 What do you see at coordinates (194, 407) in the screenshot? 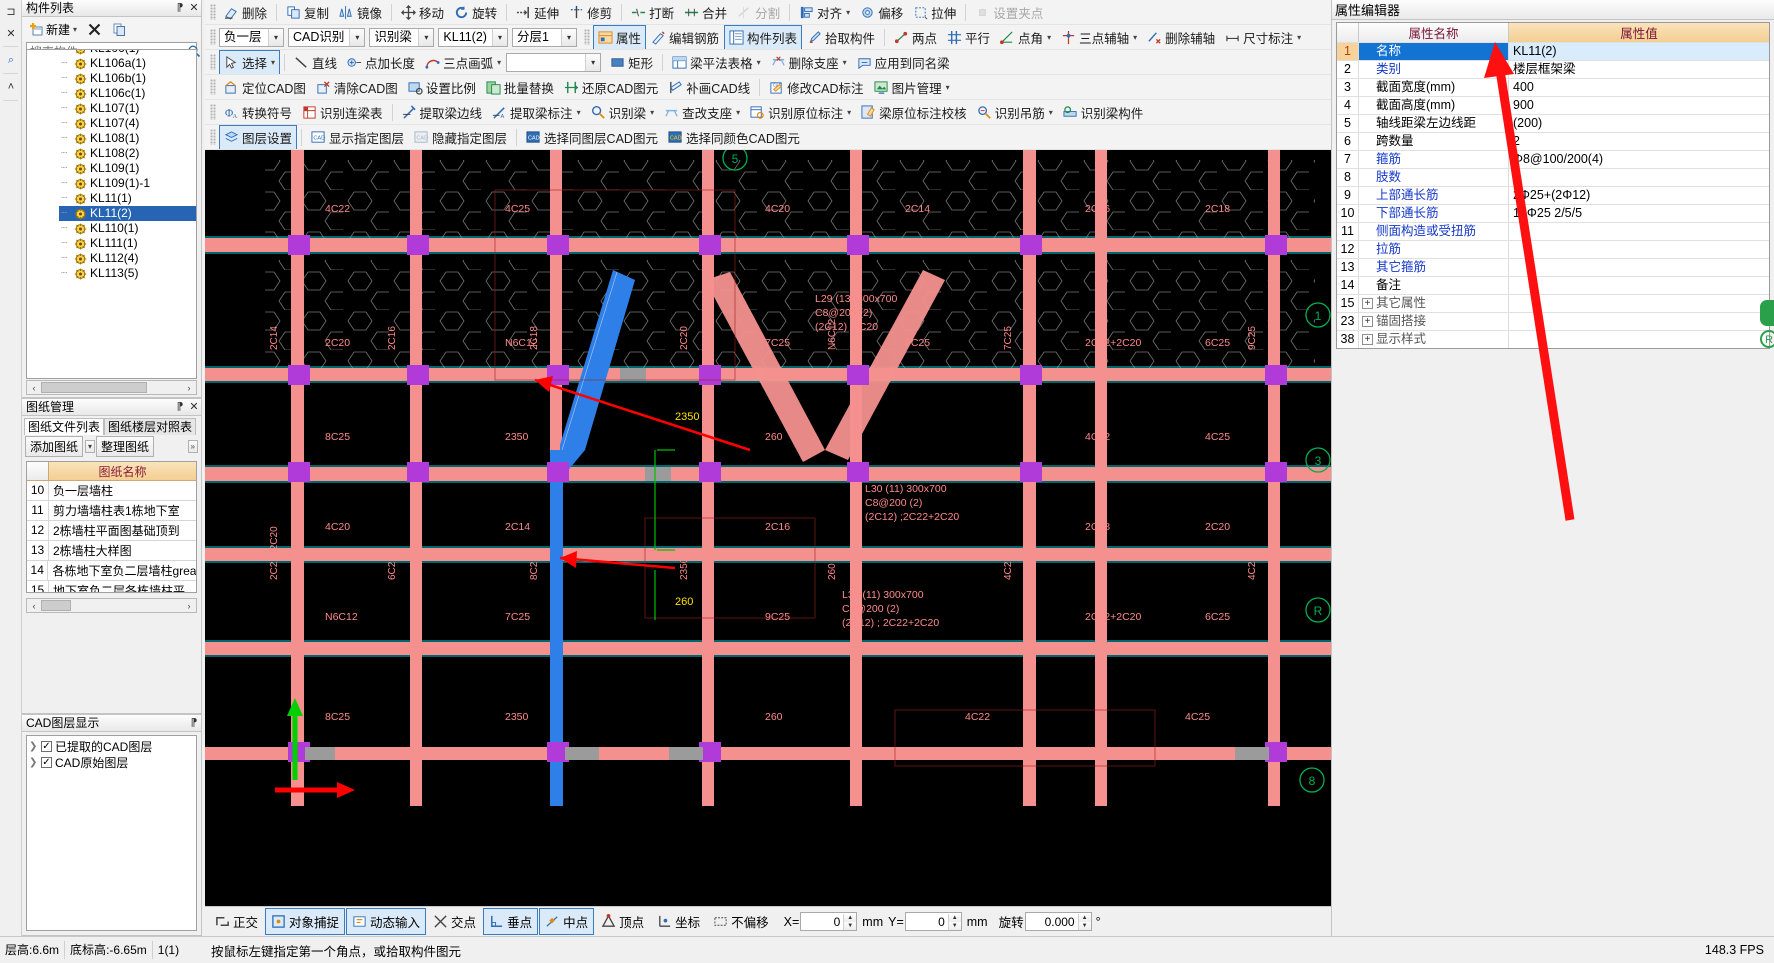
I see `close-icon: ✕` at bounding box center [194, 407].